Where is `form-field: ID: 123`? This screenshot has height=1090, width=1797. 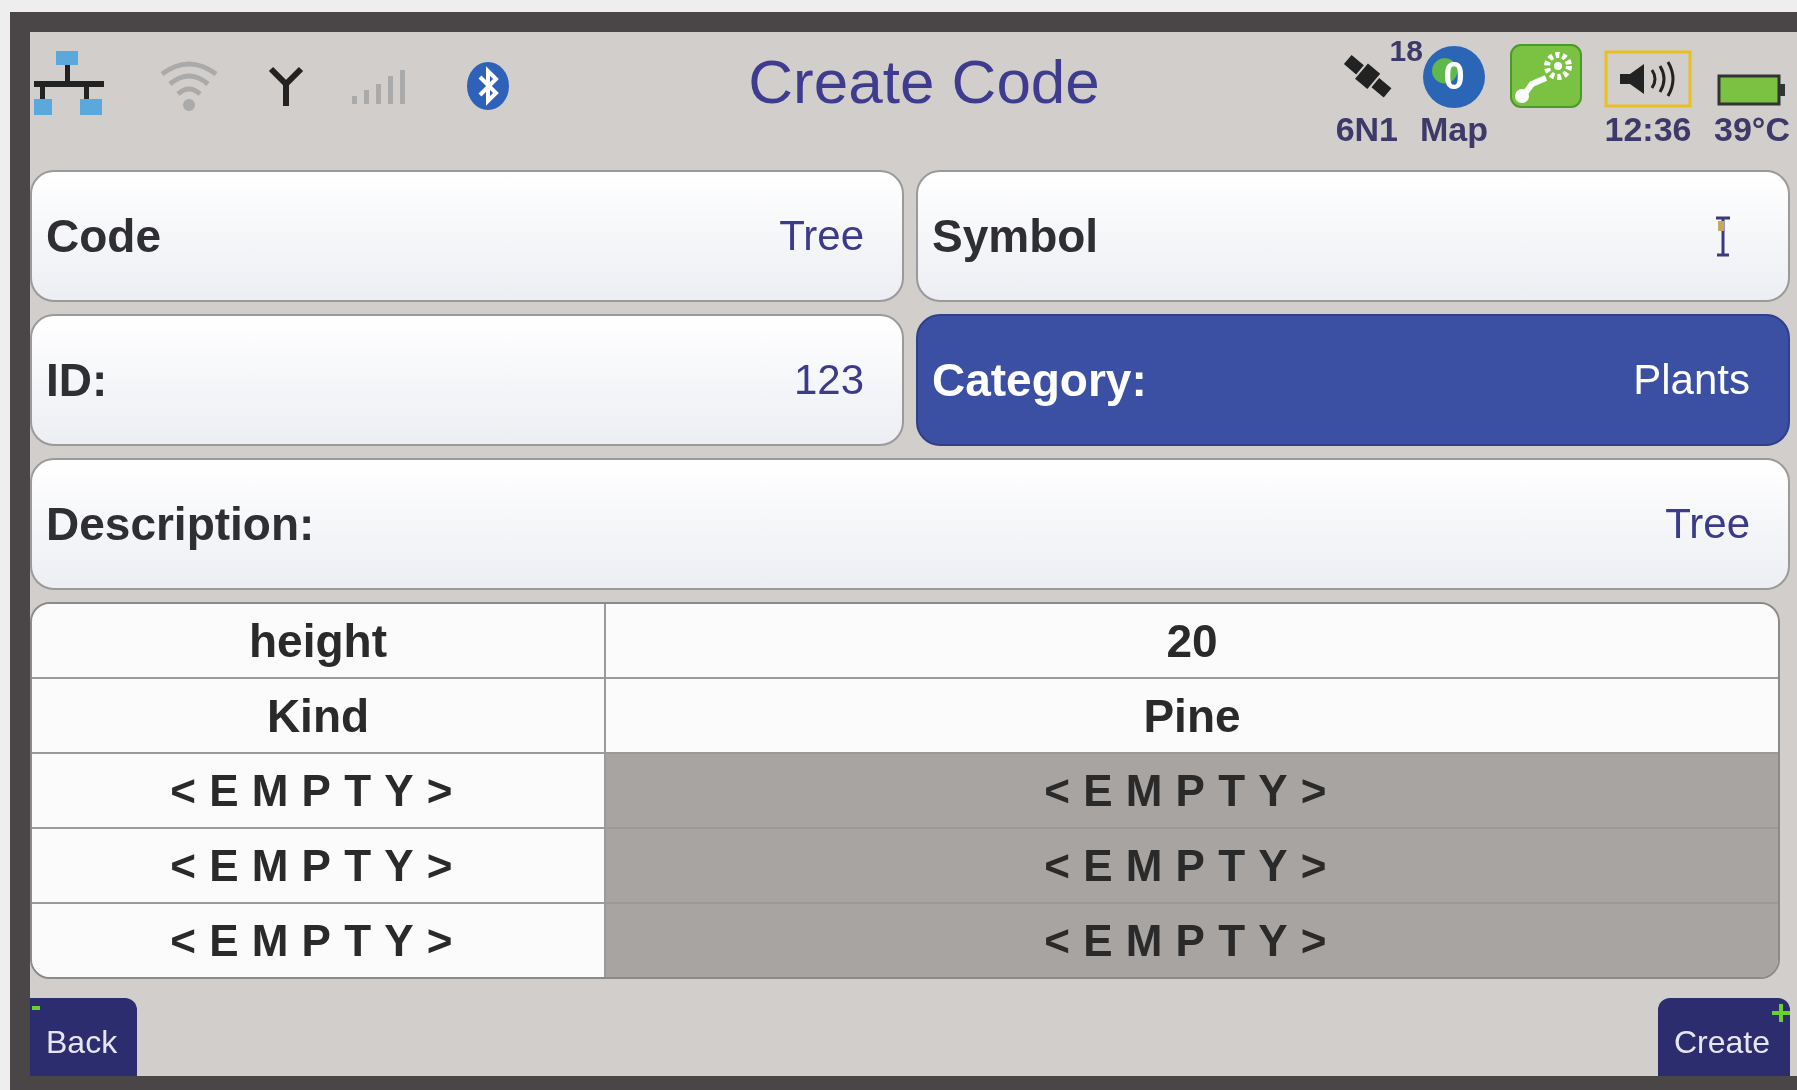 form-field: ID: 123 is located at coordinates (467, 380).